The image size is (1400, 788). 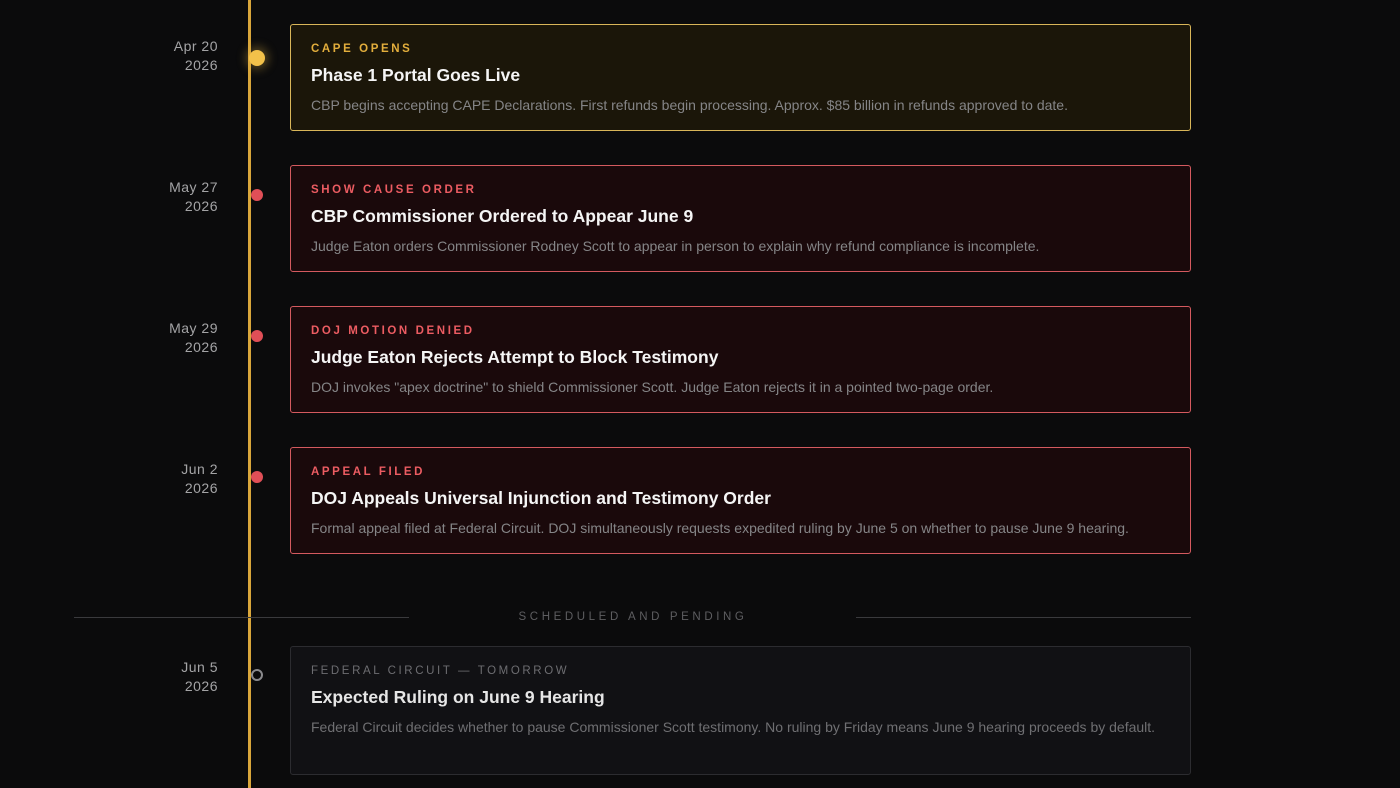 I want to click on event-date-day: May 29, so click(x=193, y=328).